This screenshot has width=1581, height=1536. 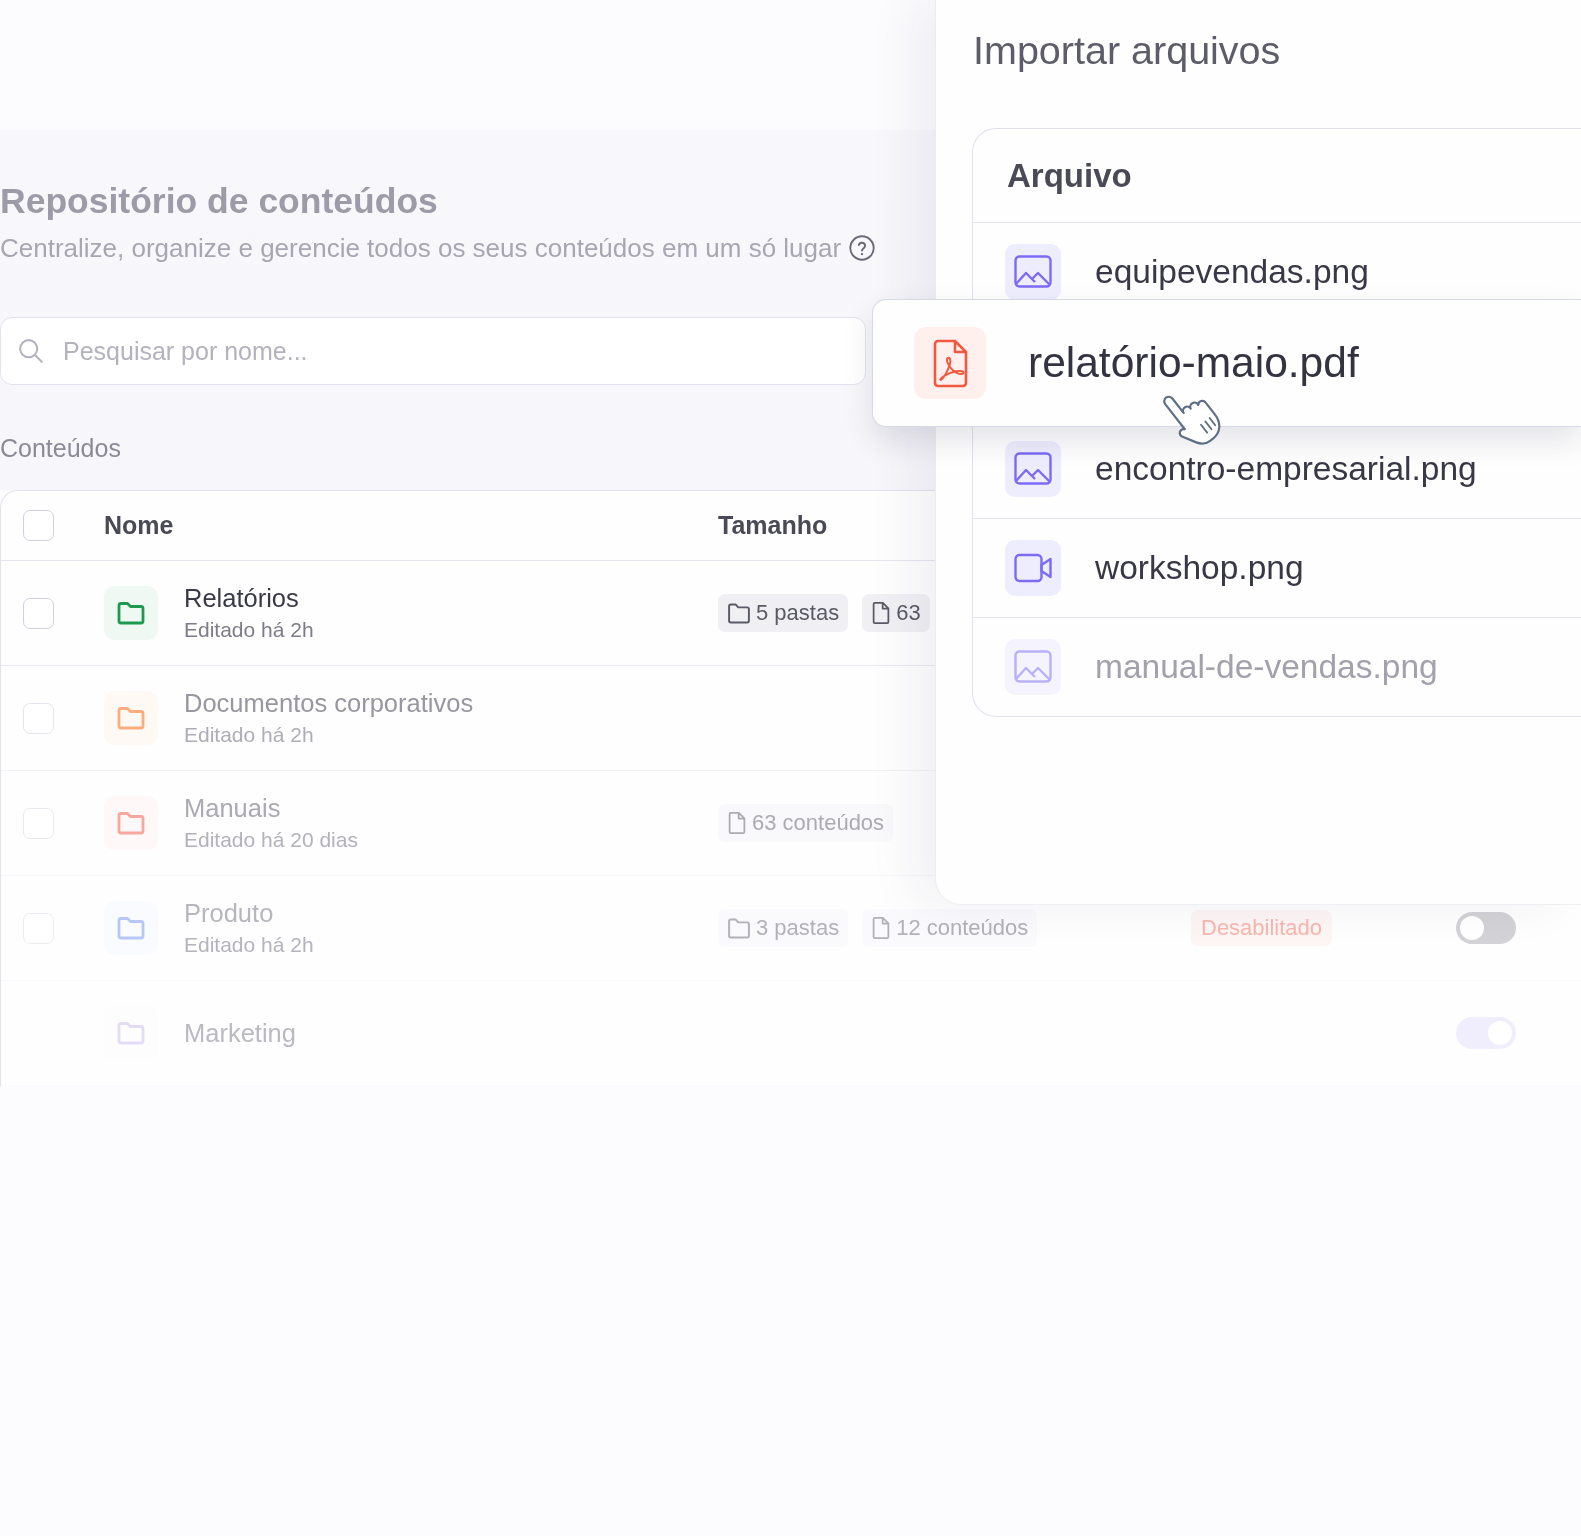 What do you see at coordinates (1193, 363) in the screenshot?
I see `file-name: relatório-maio.pdf` at bounding box center [1193, 363].